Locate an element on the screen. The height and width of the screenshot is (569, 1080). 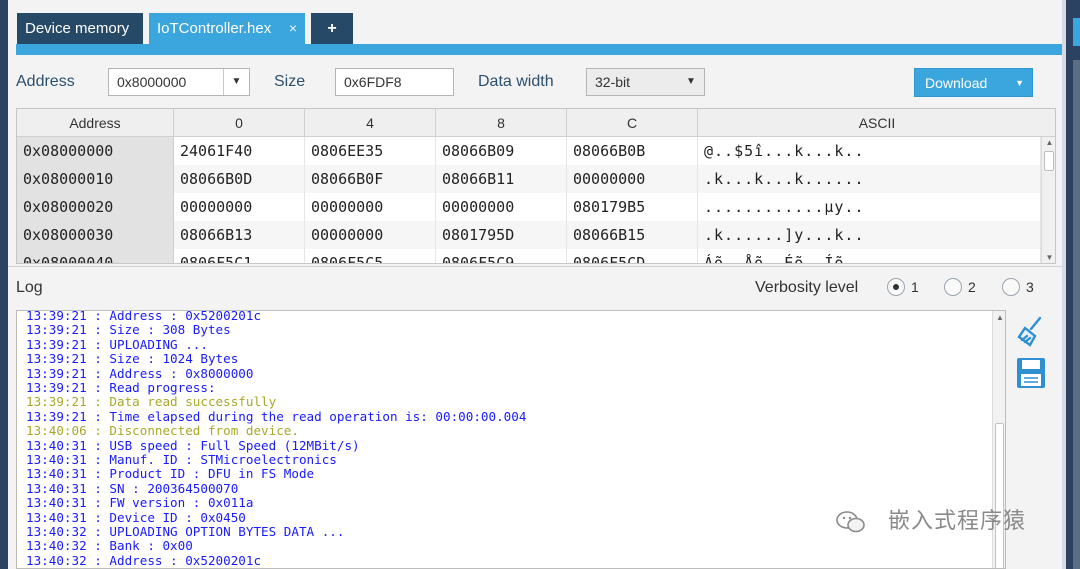
plus-icon: + is located at coordinates (332, 28).